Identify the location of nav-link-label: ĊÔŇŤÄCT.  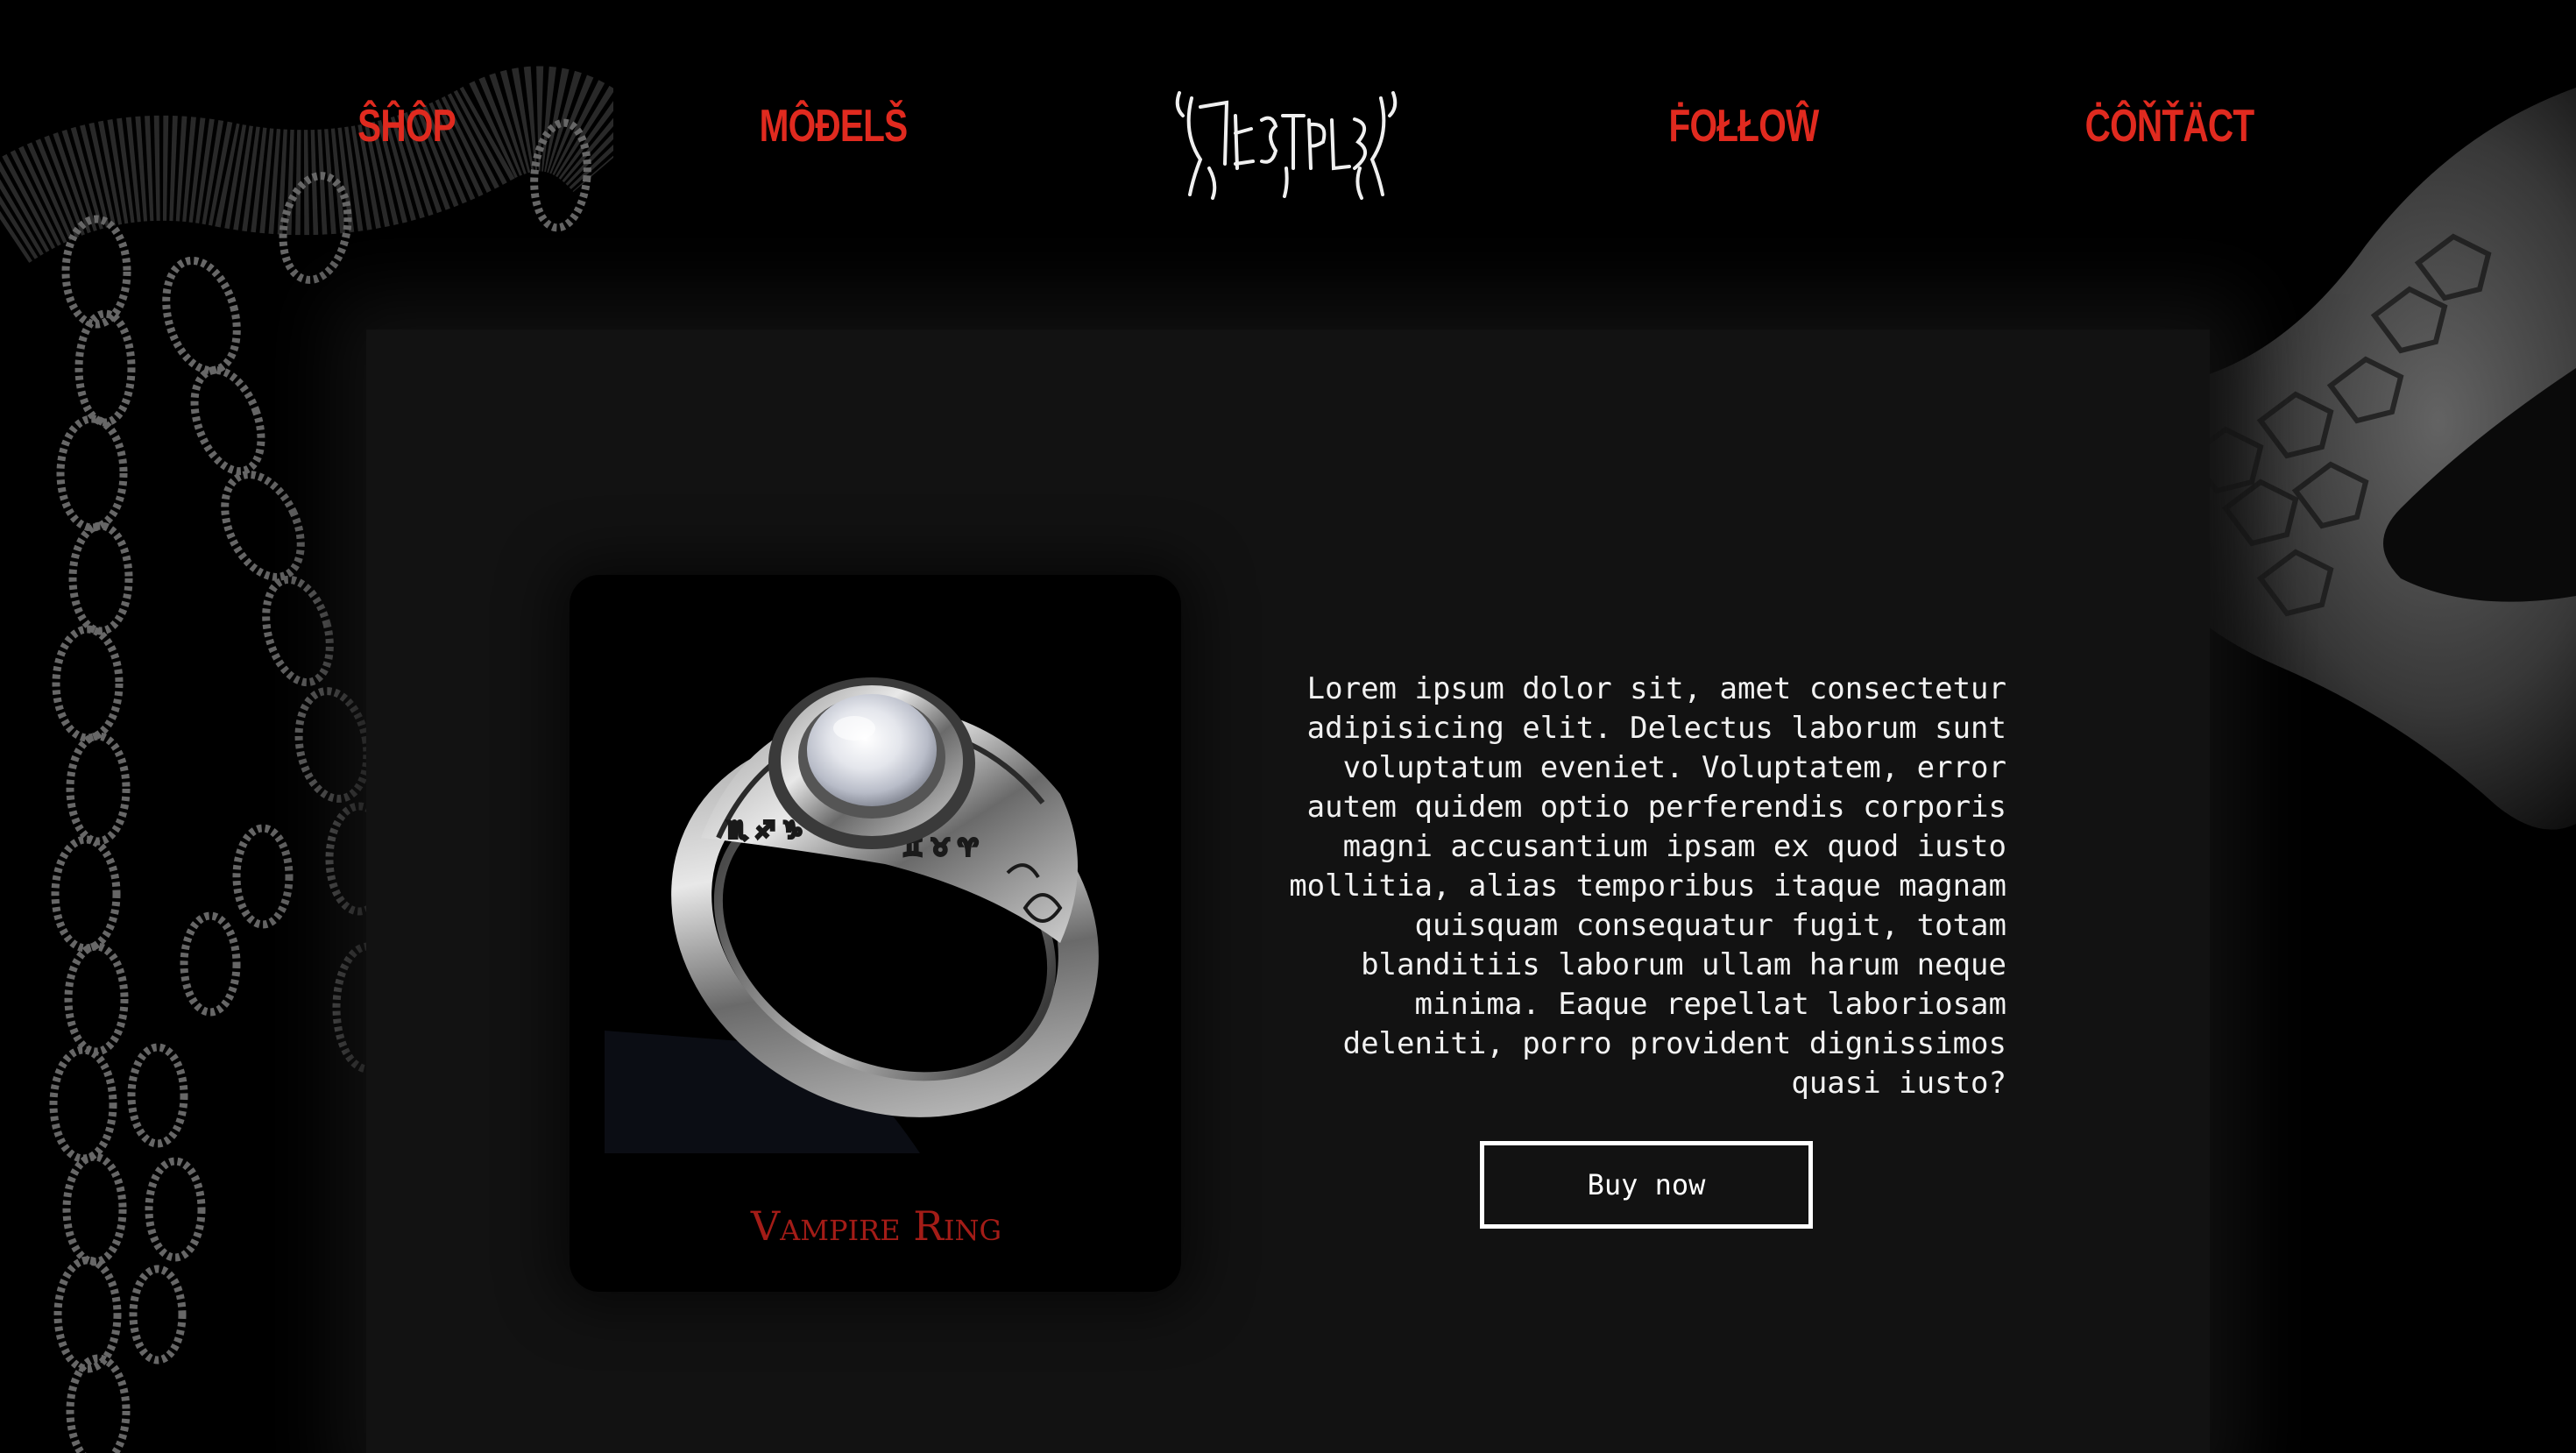
(2169, 126).